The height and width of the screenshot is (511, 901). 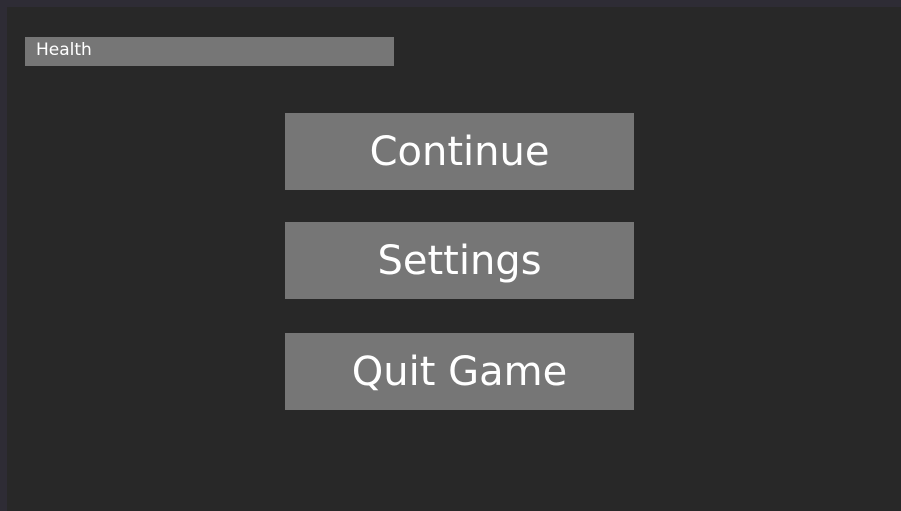 What do you see at coordinates (64, 50) in the screenshot?
I see `health-label: Health` at bounding box center [64, 50].